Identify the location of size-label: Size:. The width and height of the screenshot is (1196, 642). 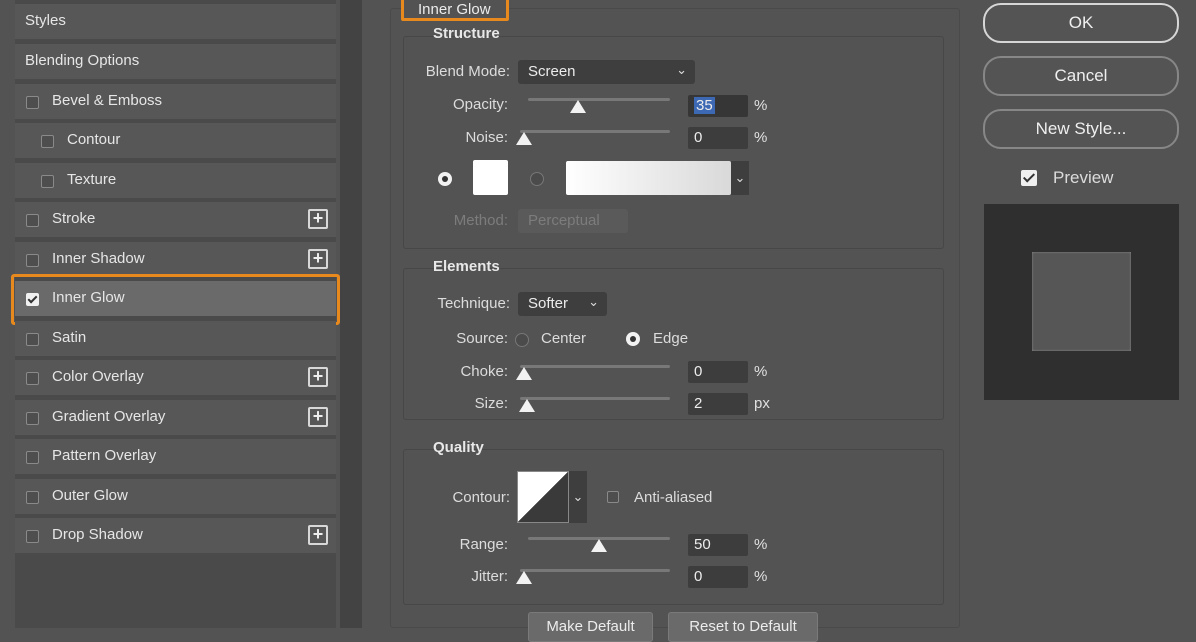
(491, 403).